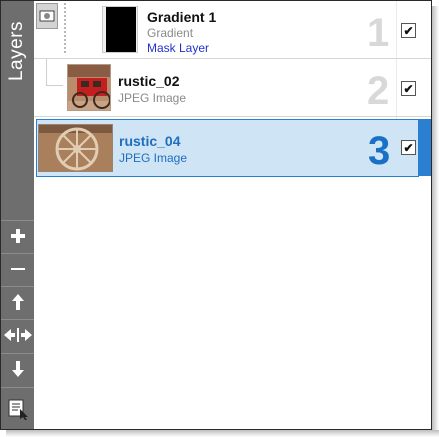 This screenshot has height=437, width=439. I want to click on panel-shadow-right, so click(435, 221).